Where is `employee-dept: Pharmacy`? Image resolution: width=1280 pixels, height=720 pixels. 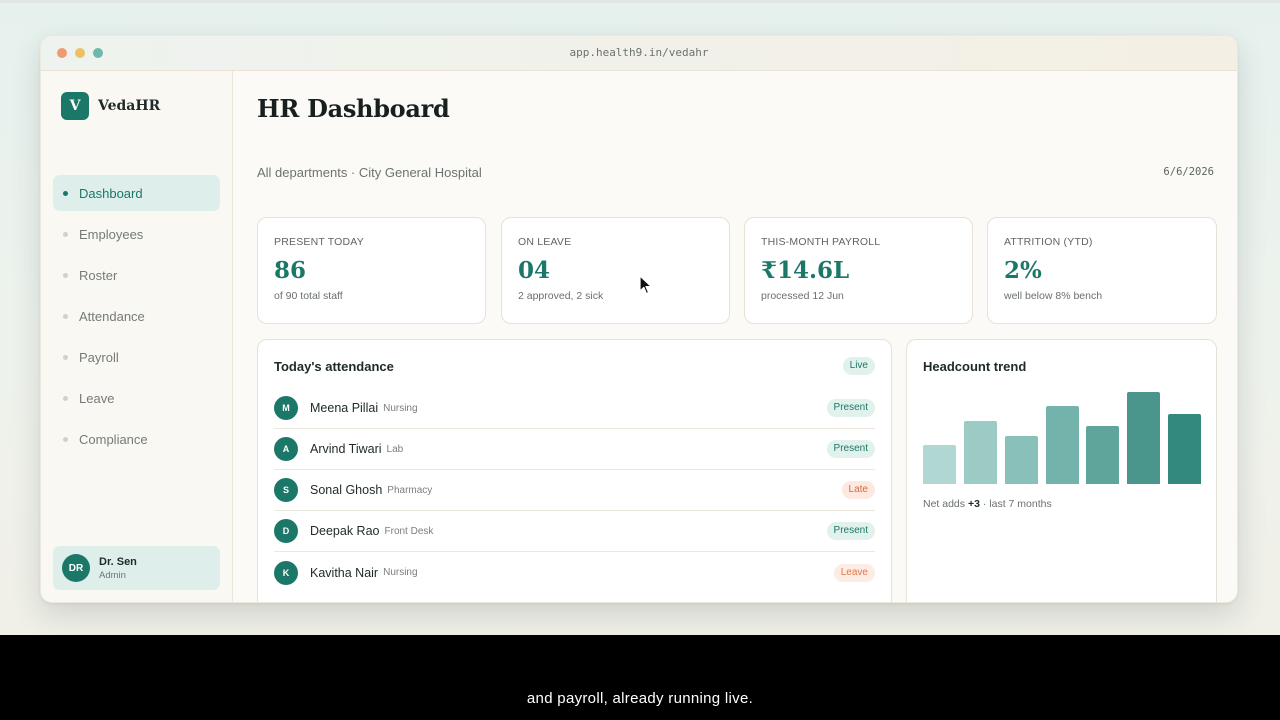 employee-dept: Pharmacy is located at coordinates (410, 490).